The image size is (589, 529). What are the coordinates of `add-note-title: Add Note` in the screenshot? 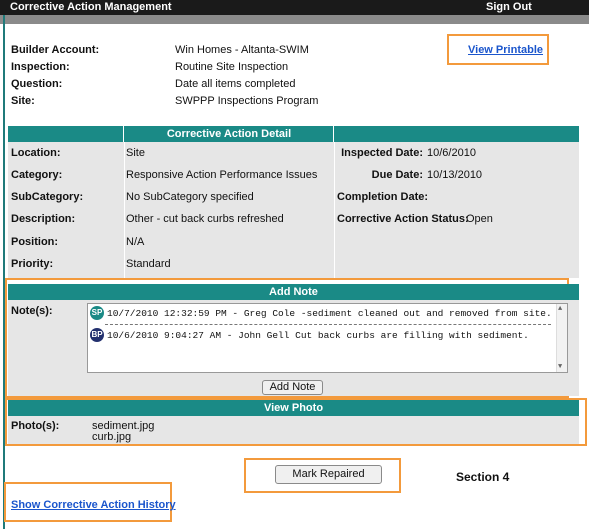 It's located at (293, 292).